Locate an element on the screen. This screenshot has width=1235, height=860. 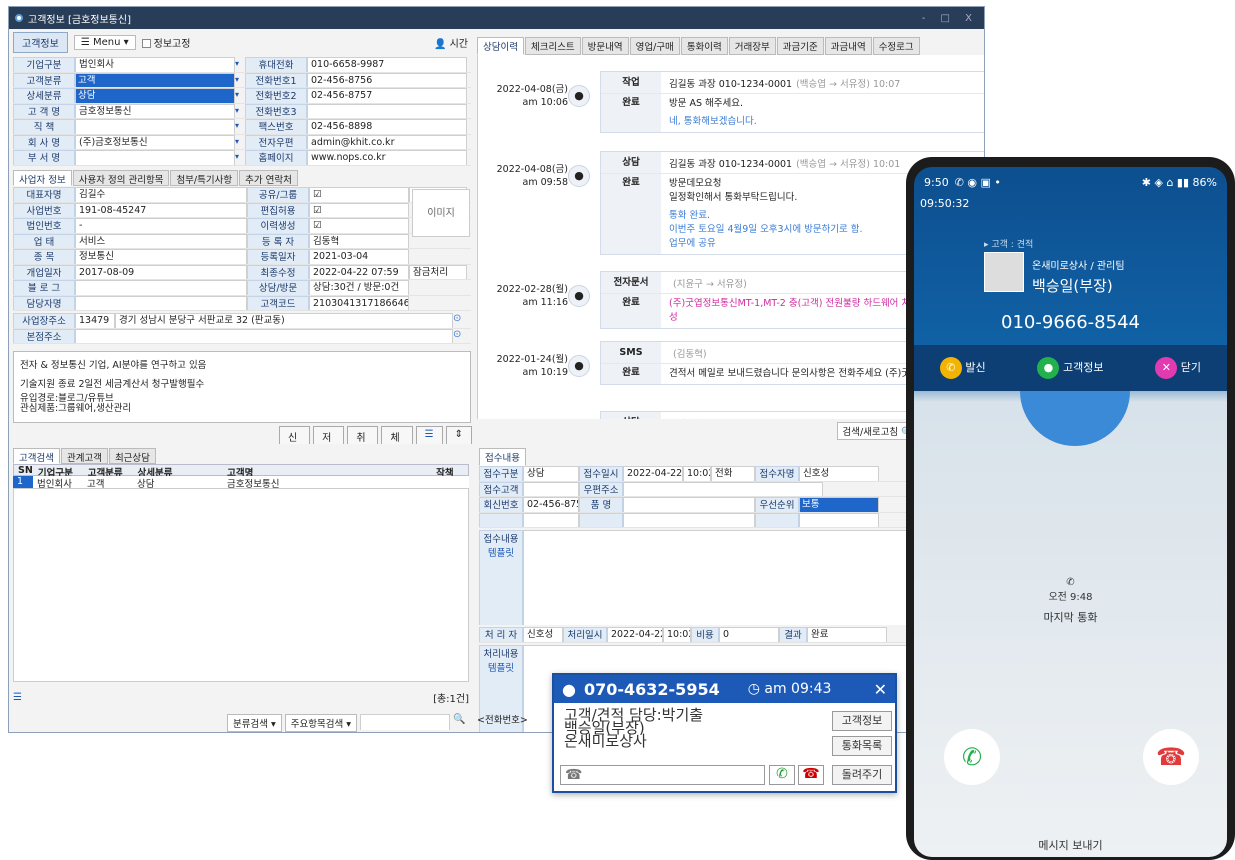
window-controls: - □ X is located at coordinates (953, 18).